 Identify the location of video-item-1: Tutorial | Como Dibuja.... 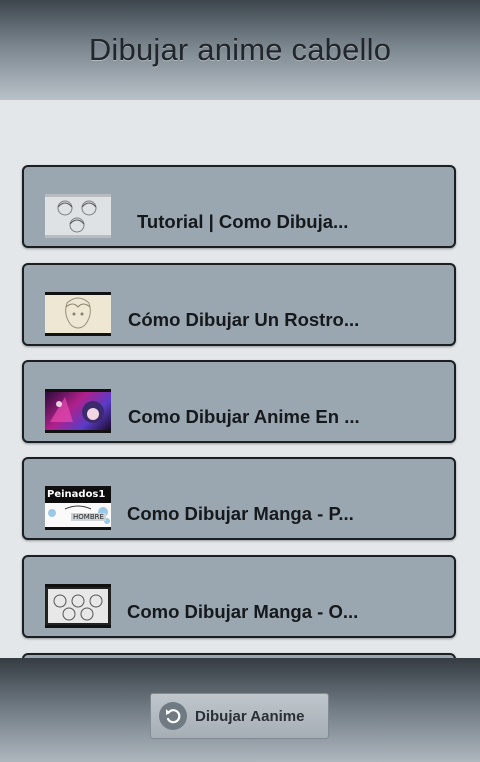
(239, 206).